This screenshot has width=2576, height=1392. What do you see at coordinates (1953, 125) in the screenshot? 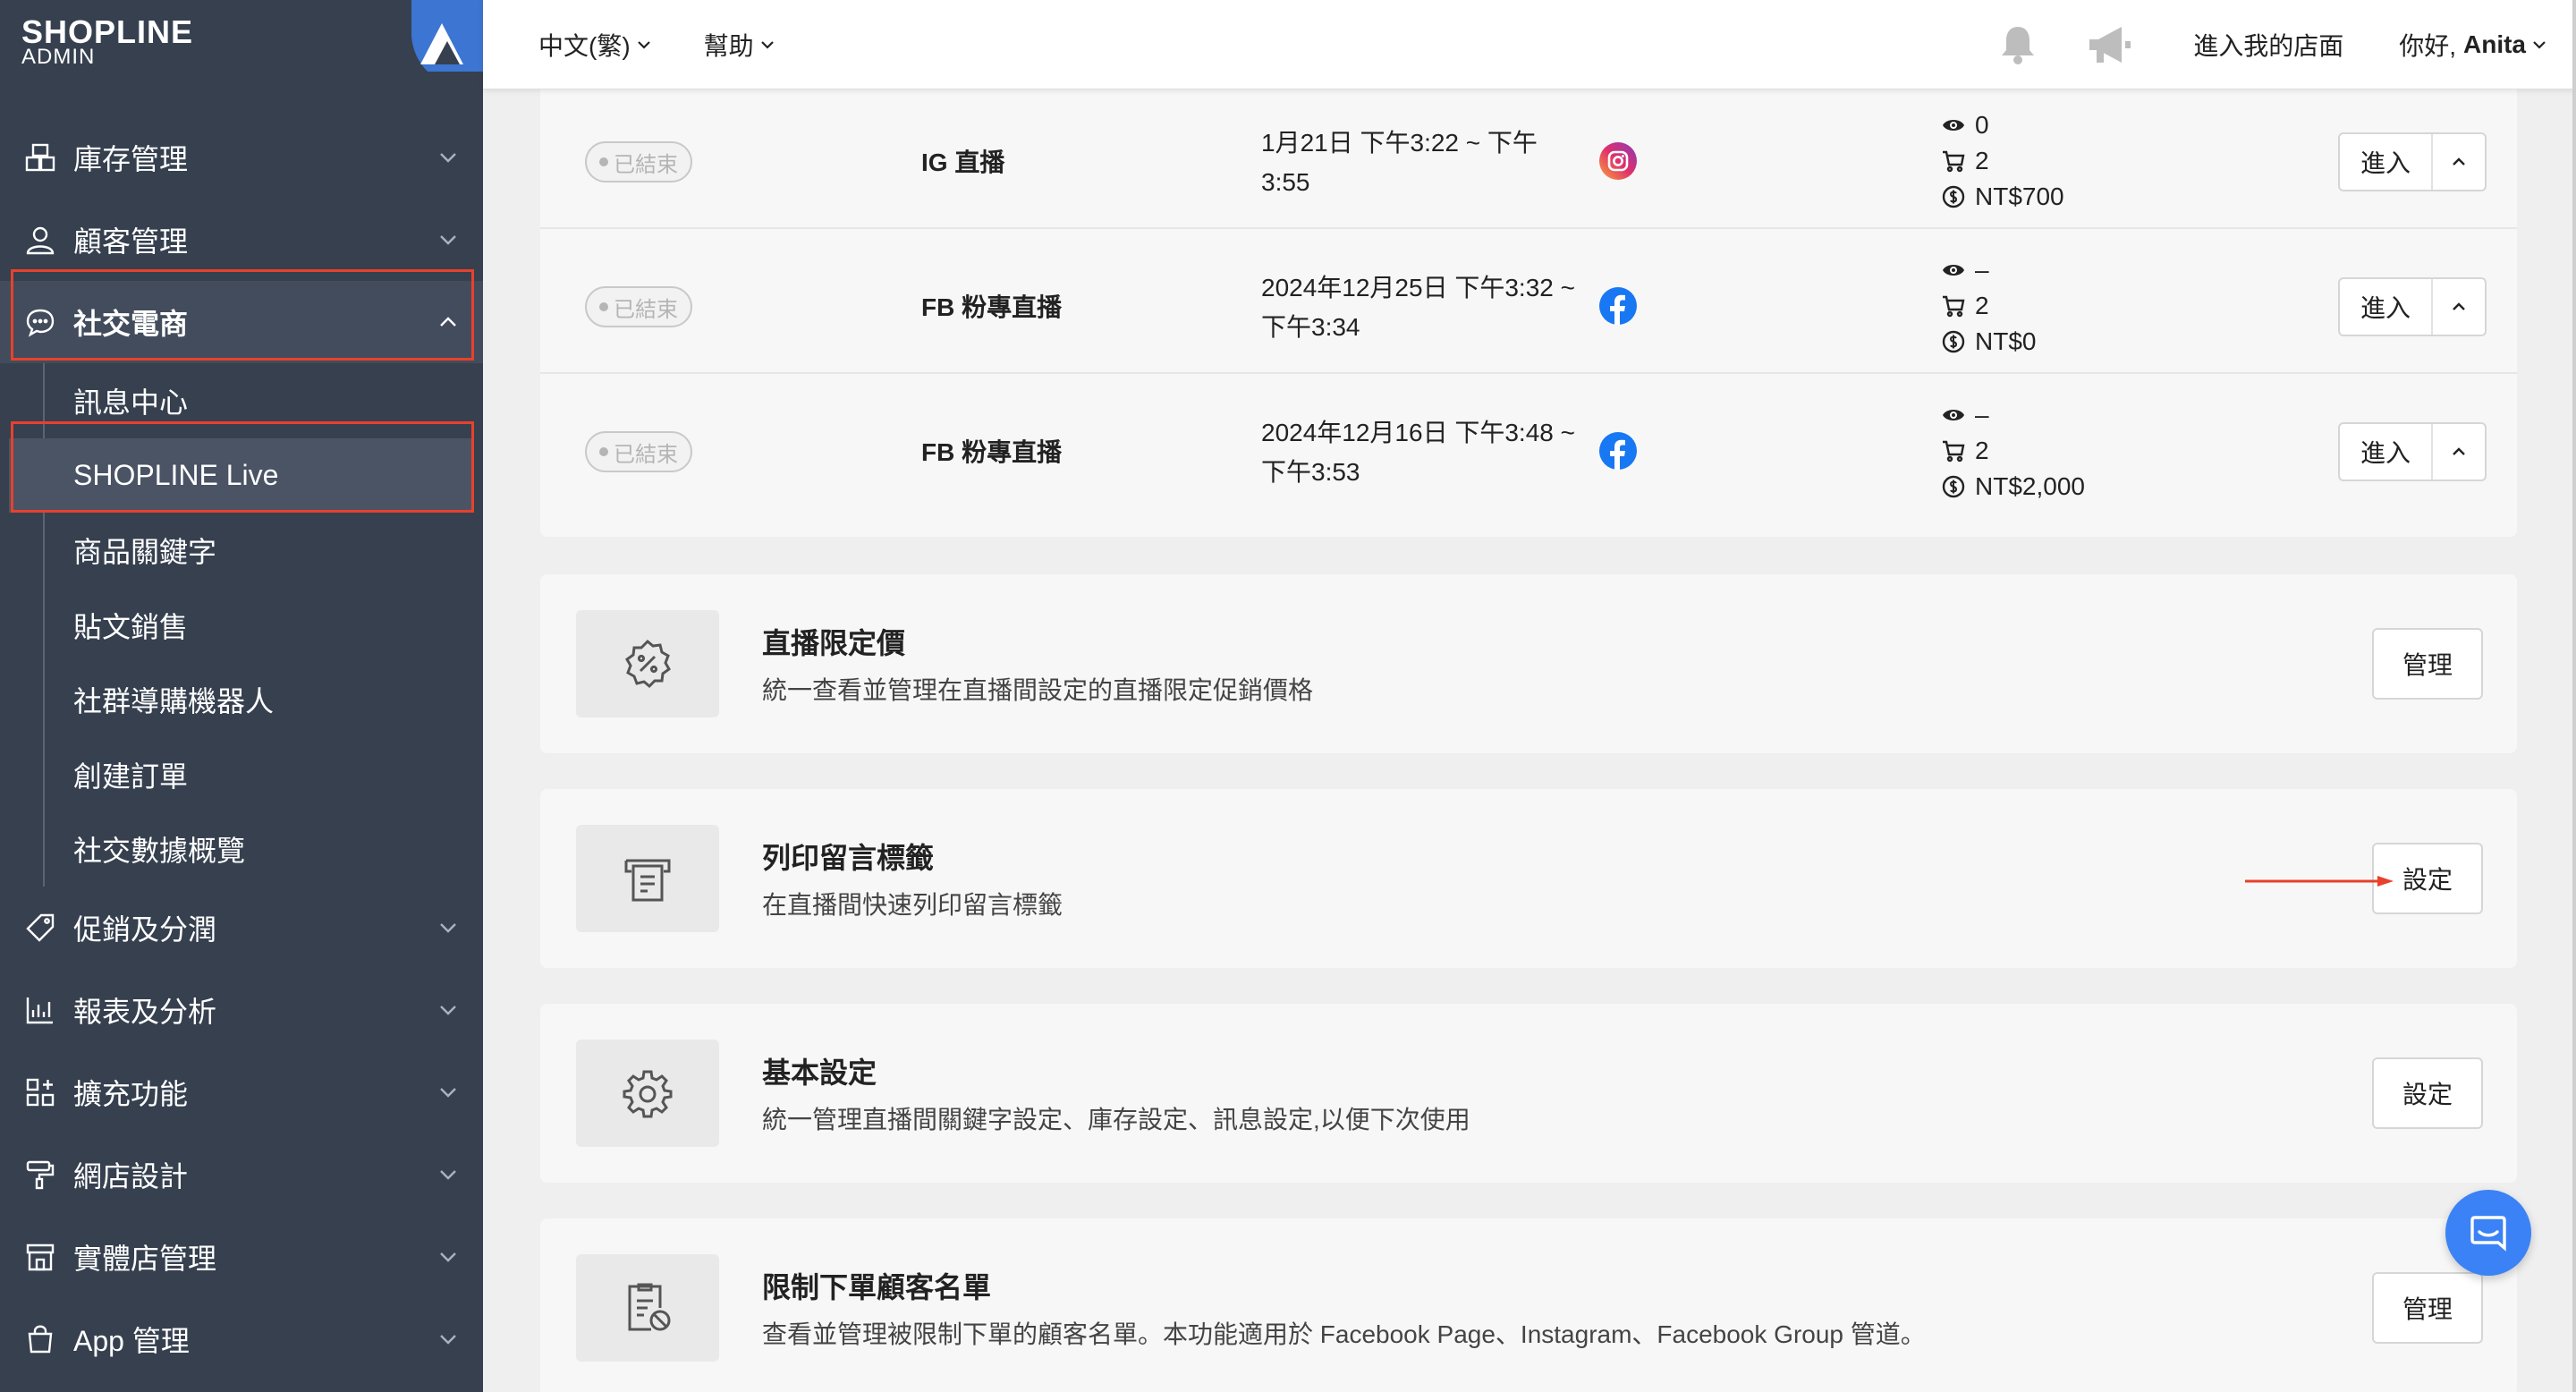
I see `eye-icon` at bounding box center [1953, 125].